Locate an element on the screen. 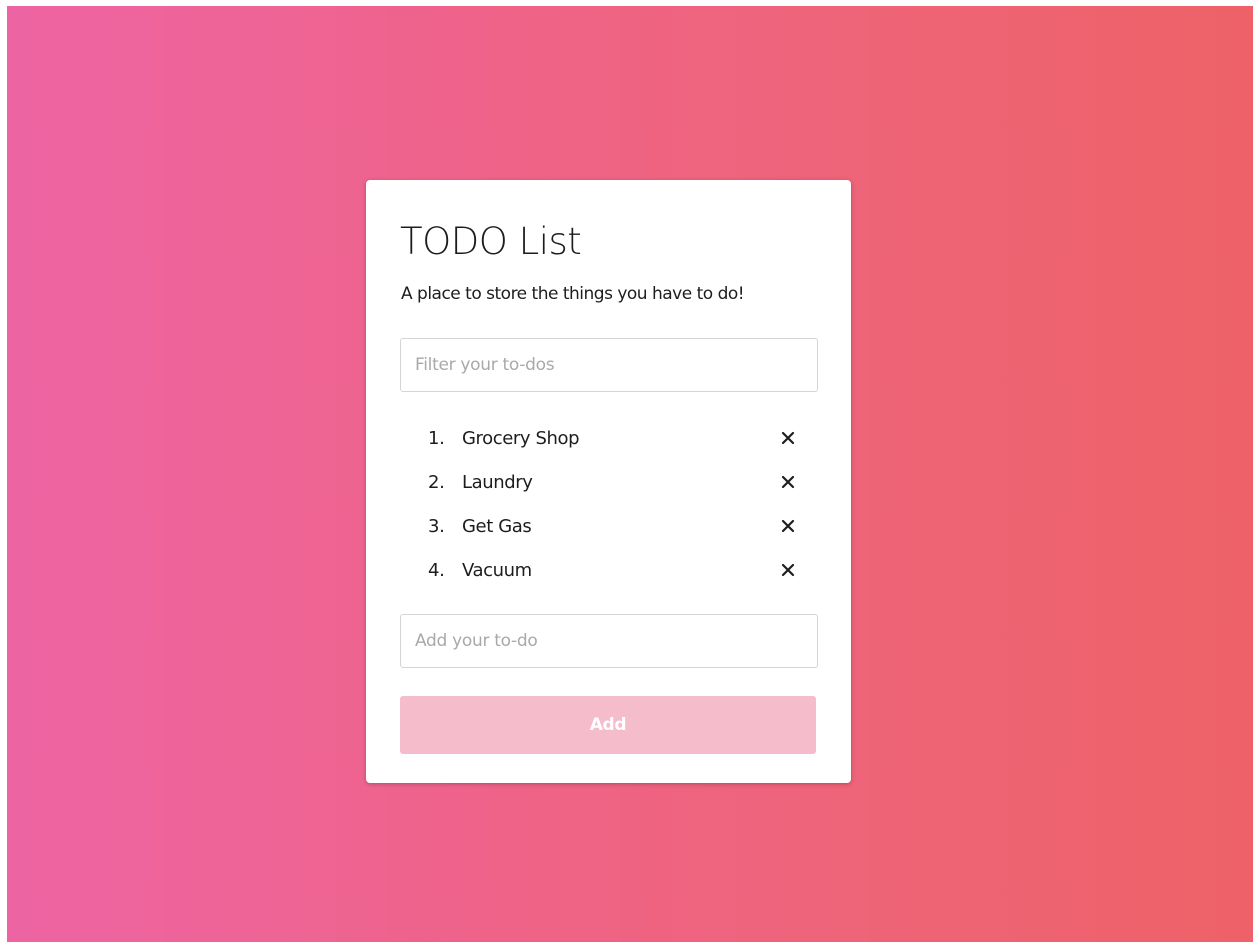 The image size is (1253, 942). todo-number: 1. is located at coordinates (436, 438).